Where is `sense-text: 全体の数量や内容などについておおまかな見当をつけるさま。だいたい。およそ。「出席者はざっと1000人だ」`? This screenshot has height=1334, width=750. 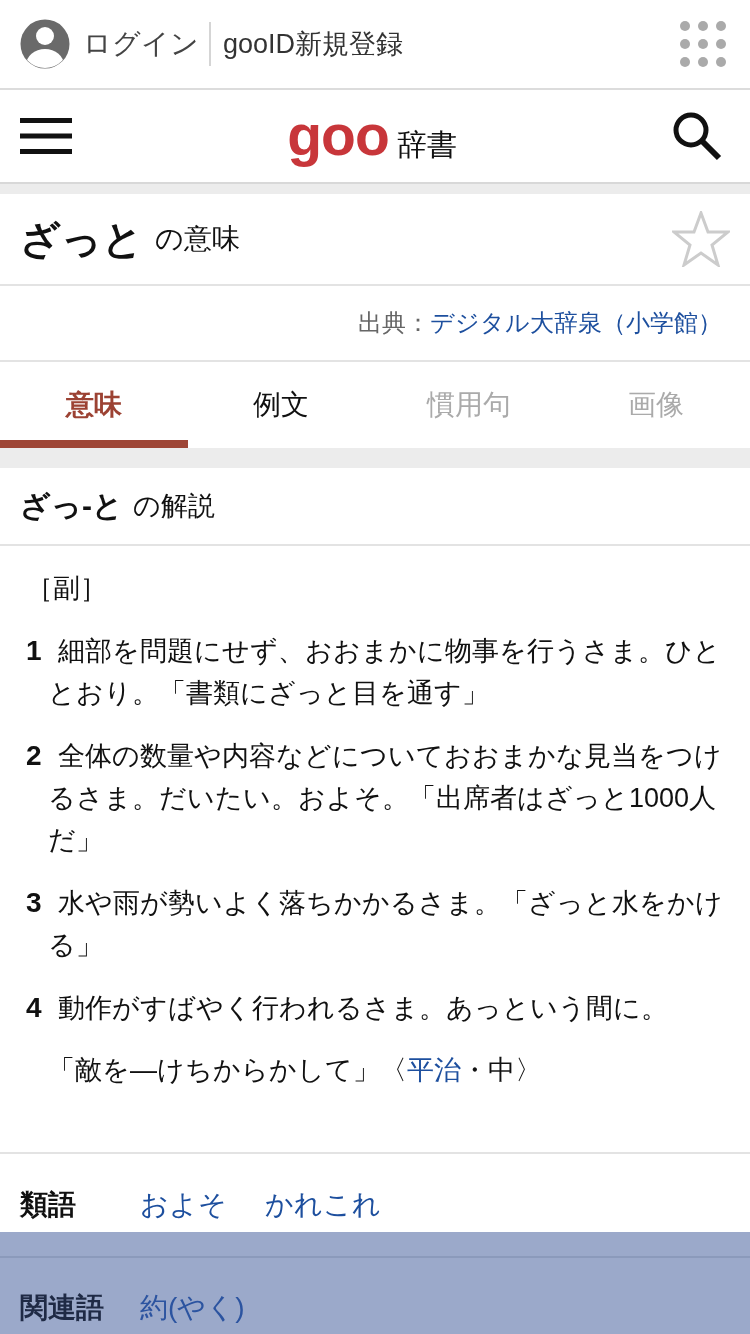 sense-text: 全体の数量や内容などについておおまかな見当をつけるさま。だいたい。およそ。「出席者はざっと1000人だ」 is located at coordinates (385, 798).